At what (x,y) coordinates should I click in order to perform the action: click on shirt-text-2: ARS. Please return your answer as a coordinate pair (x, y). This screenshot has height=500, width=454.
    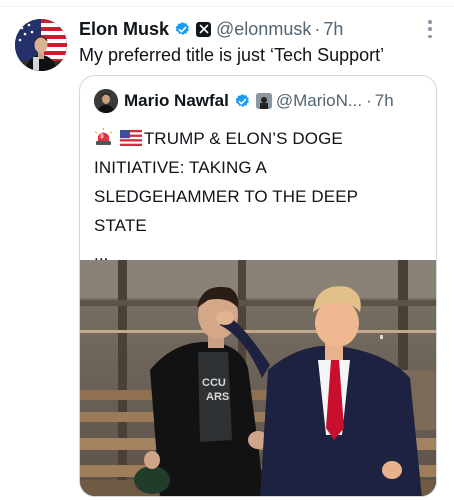
    Looking at the image, I should click on (217, 397).